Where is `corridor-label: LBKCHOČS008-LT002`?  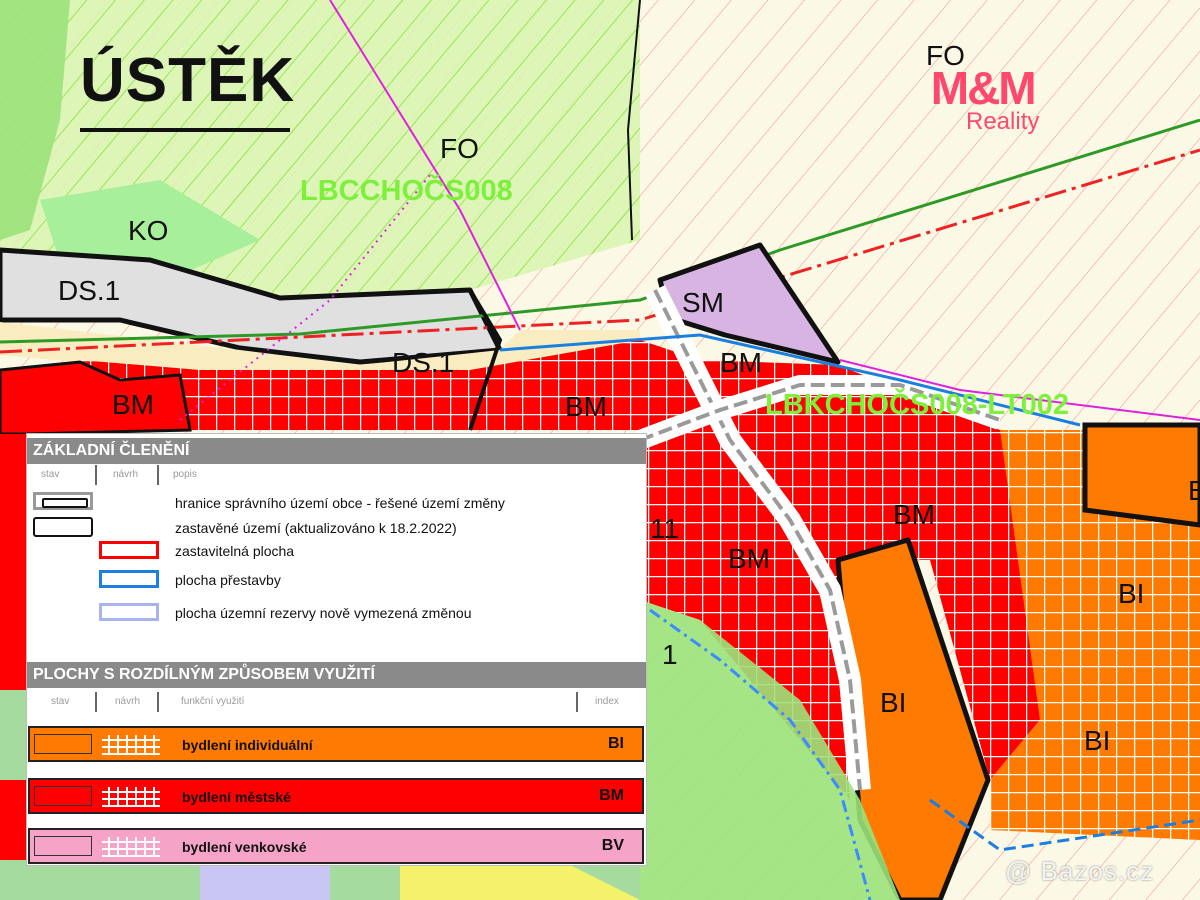
corridor-label: LBKCHOČS008-LT002 is located at coordinates (917, 404).